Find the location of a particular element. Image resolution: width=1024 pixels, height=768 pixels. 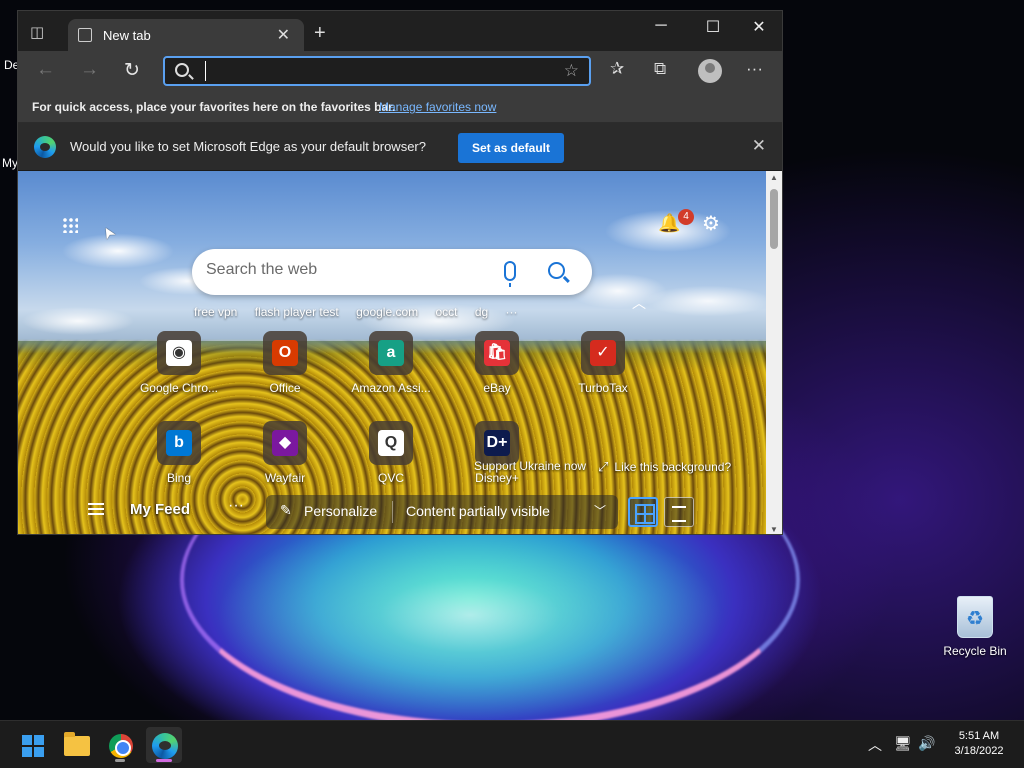

taskbar-chrome is located at coordinates (120, 745).